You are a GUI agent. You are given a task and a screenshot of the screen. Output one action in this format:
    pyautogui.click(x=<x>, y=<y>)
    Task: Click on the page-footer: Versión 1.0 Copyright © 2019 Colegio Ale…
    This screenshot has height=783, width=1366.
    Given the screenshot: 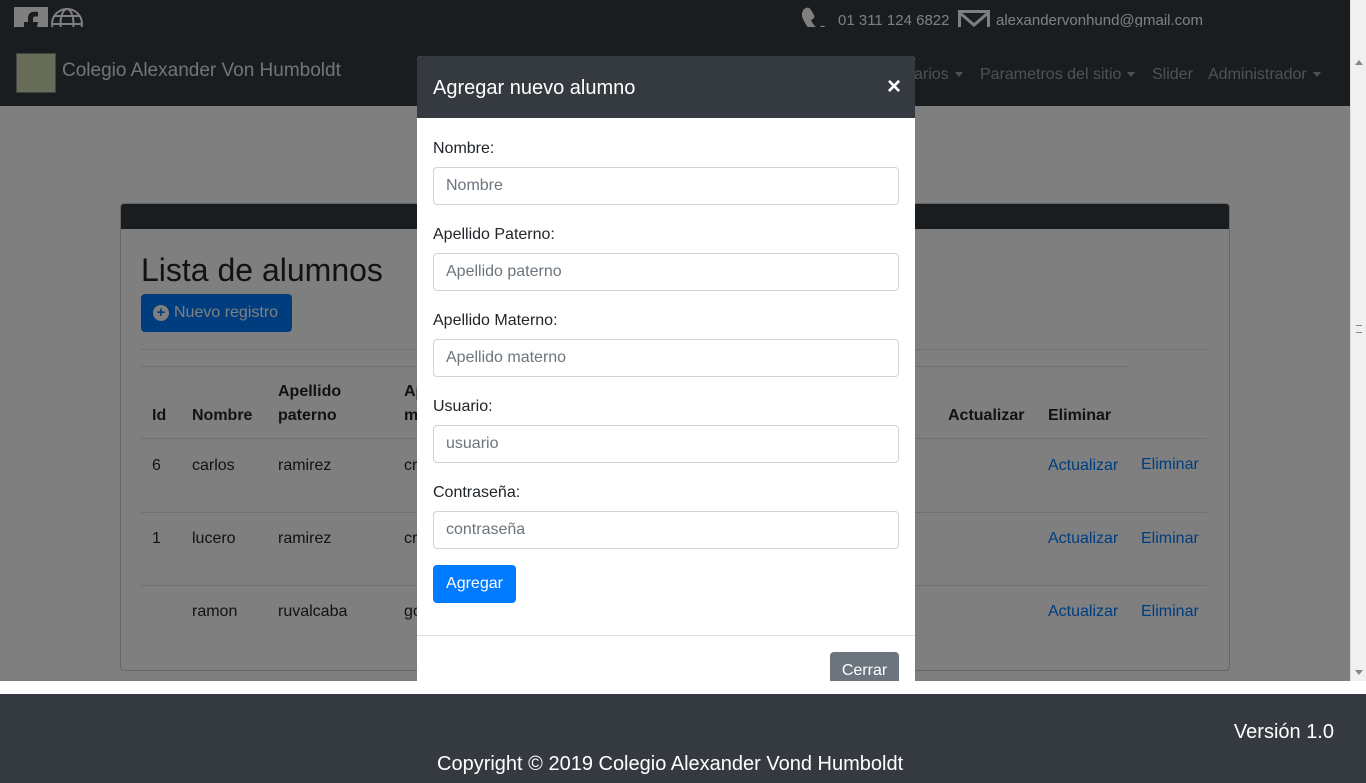 What is the action you would take?
    pyautogui.click(x=683, y=738)
    